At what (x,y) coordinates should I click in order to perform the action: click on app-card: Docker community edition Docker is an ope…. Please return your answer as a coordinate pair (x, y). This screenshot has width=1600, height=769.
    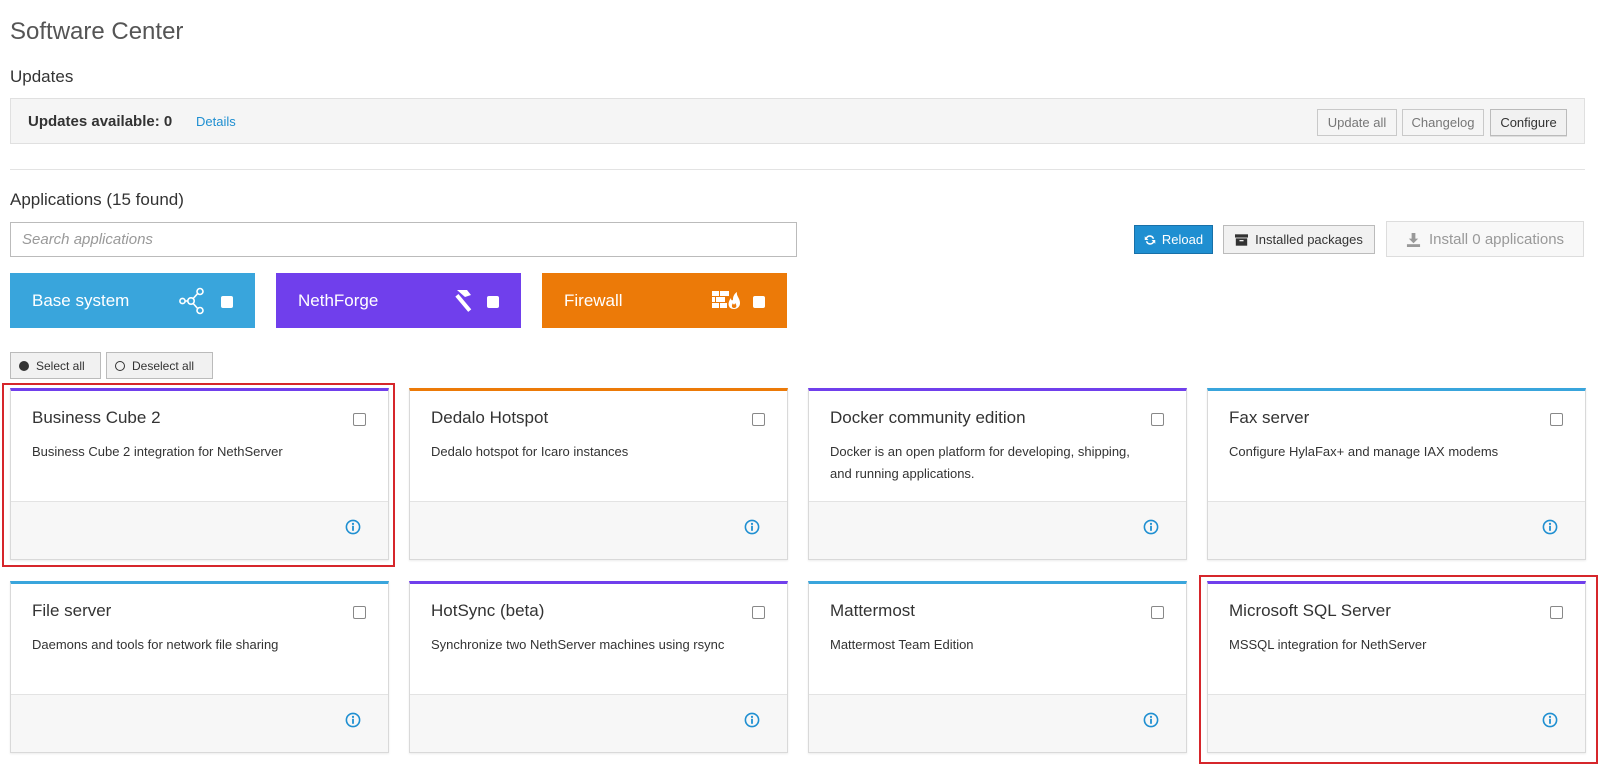
    Looking at the image, I should click on (997, 474).